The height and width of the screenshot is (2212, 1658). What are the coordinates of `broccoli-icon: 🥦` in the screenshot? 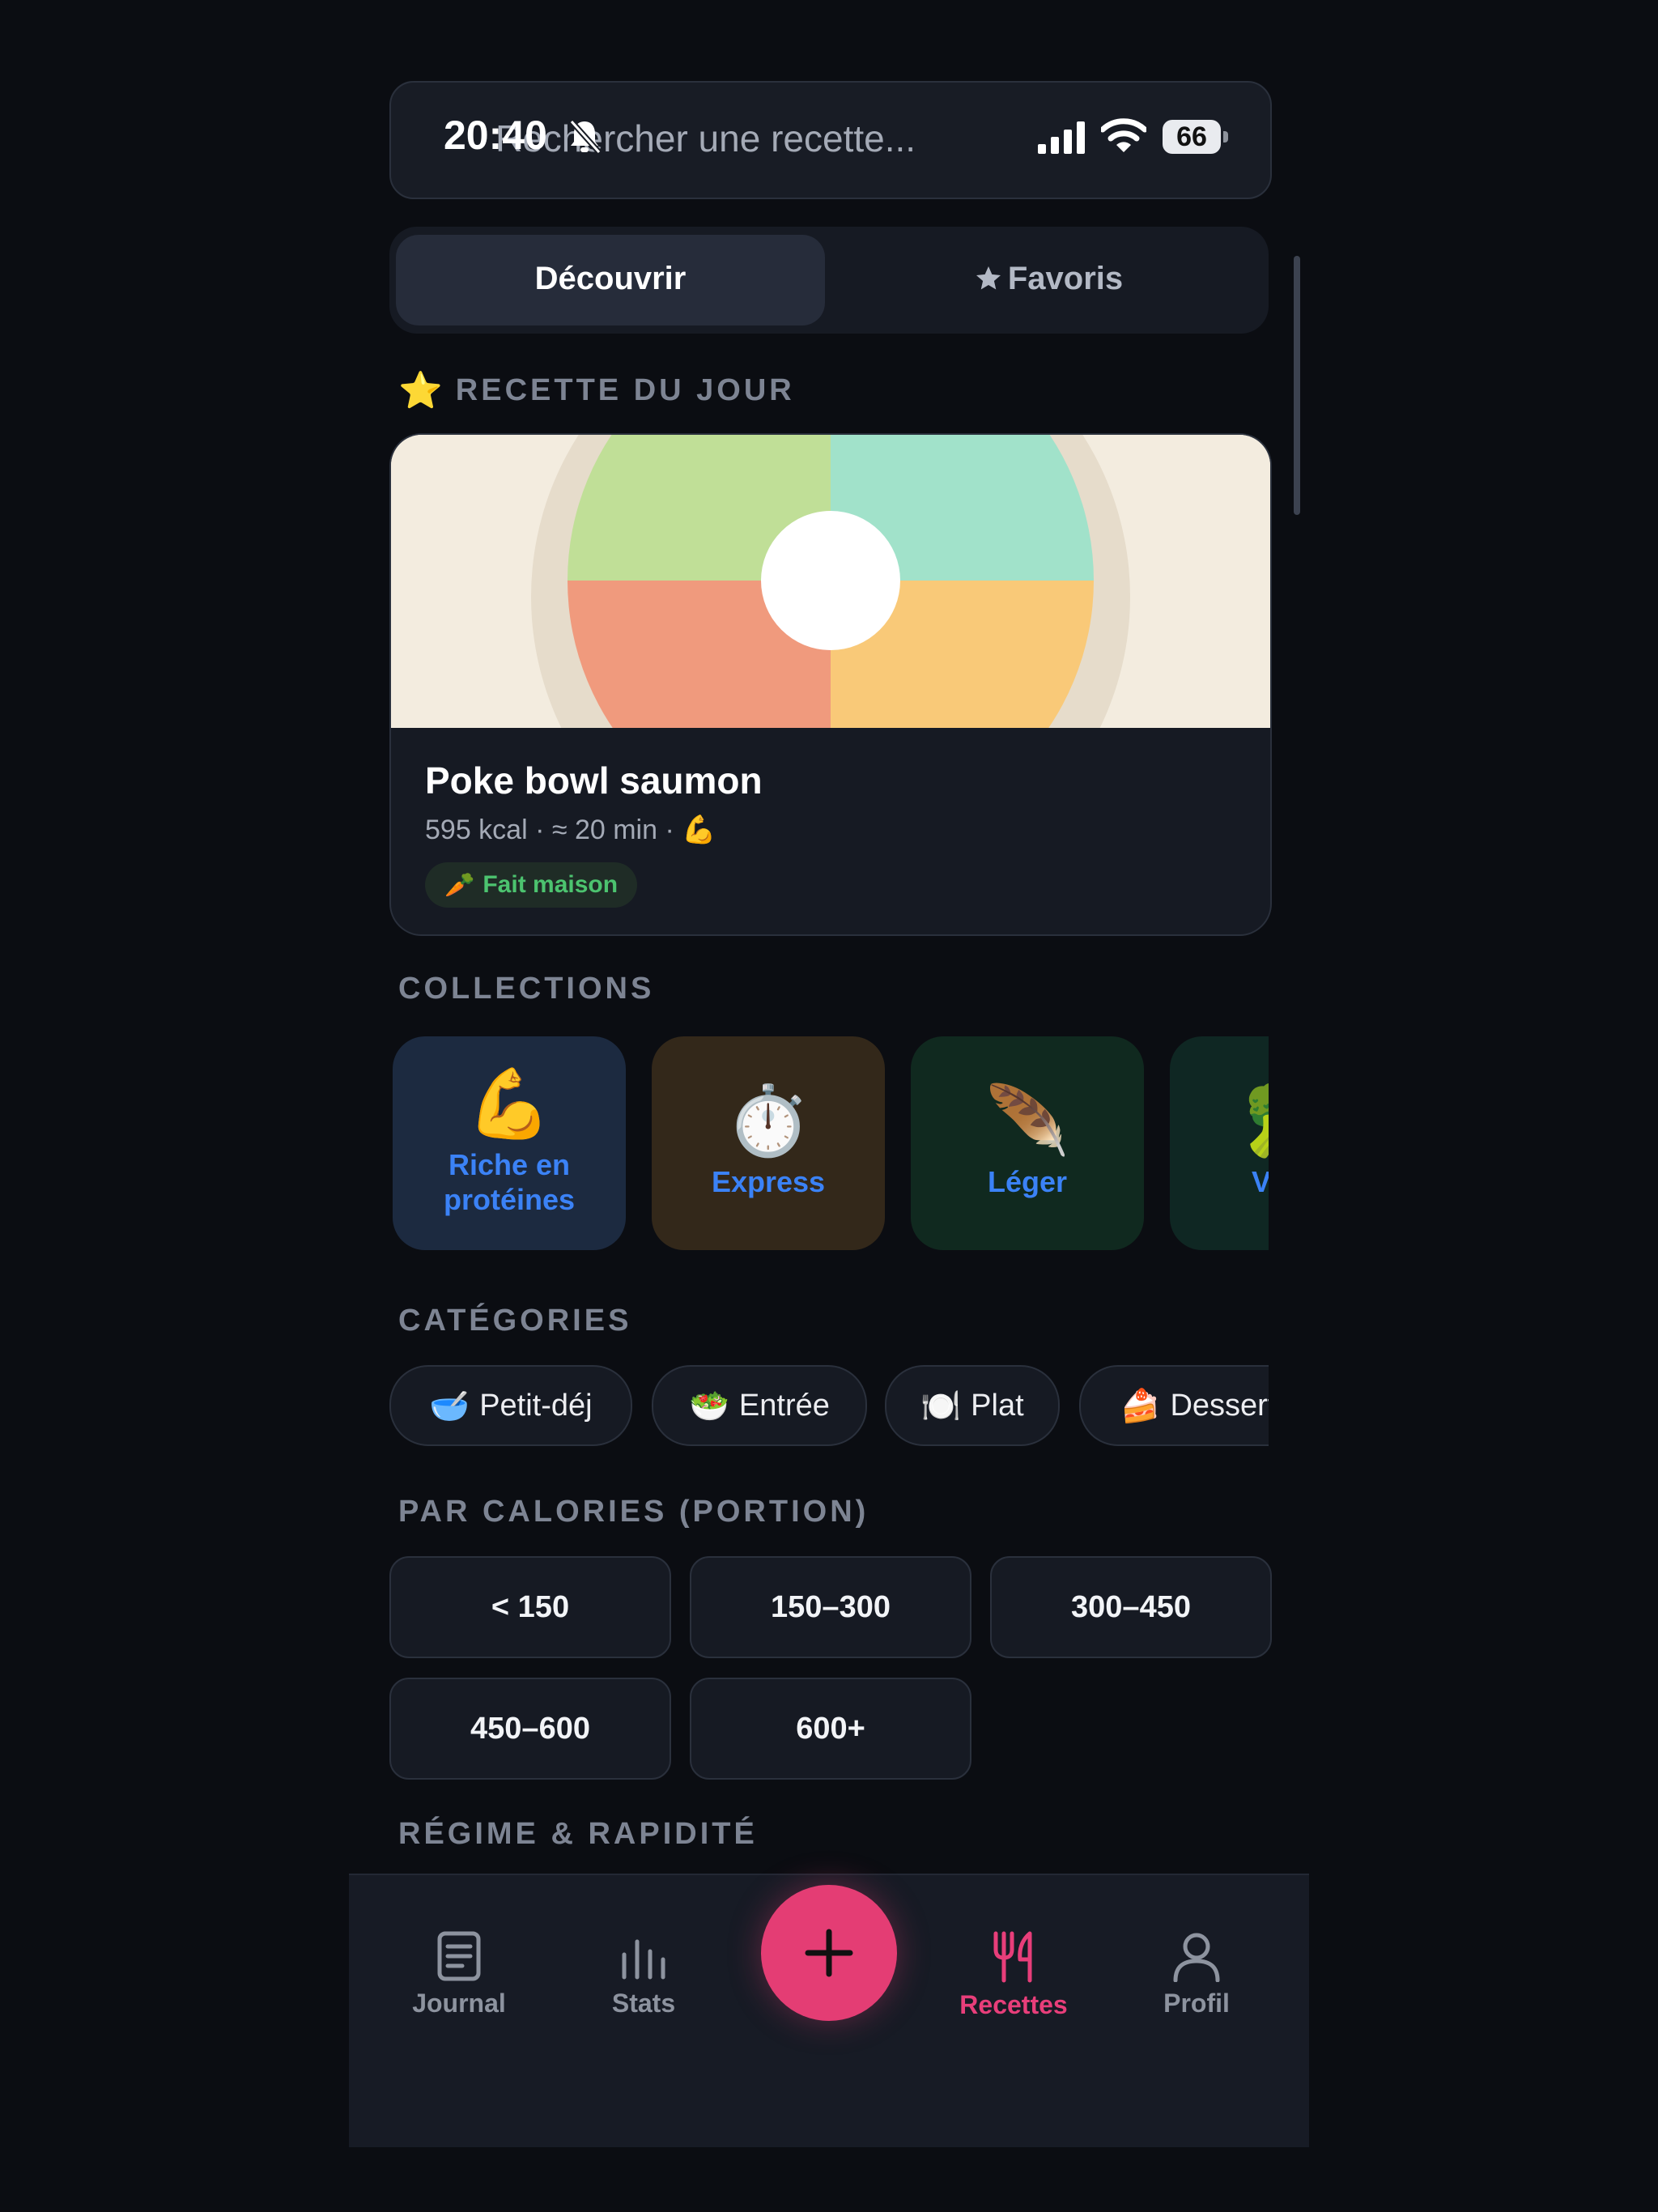 It's located at (1256, 1121).